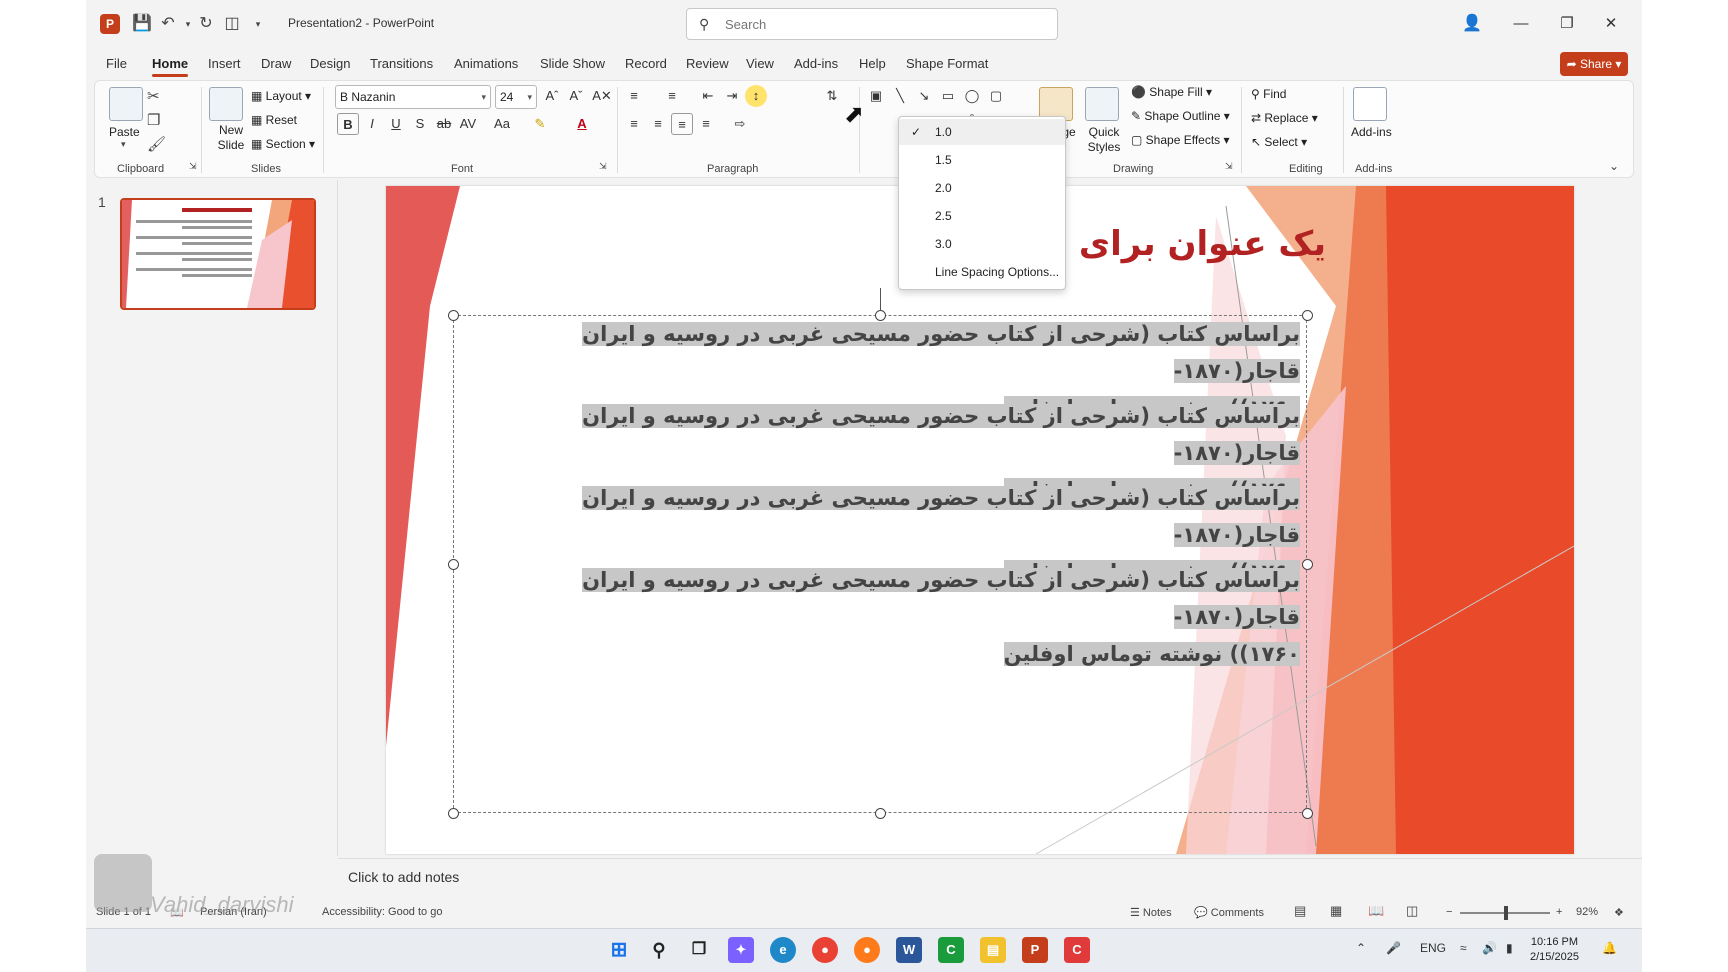  I want to click on format-painter-icon: 🖌, so click(156, 144).